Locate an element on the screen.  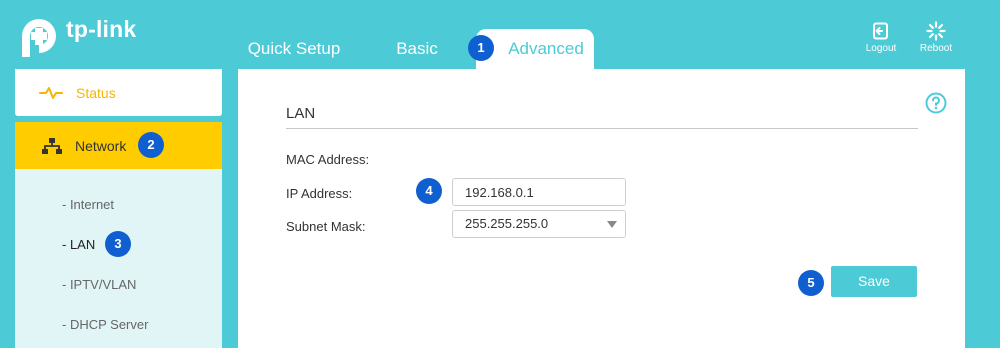
logout-button: Logout is located at coordinates (881, 37).